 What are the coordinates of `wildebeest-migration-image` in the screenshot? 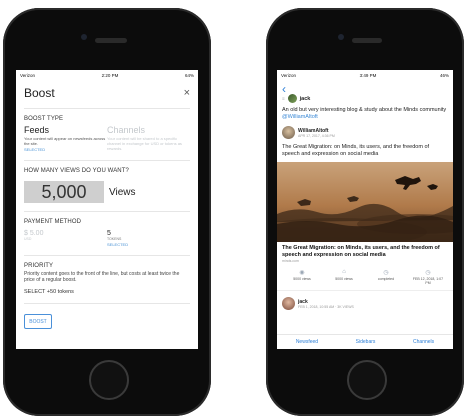 It's located at (365, 202).